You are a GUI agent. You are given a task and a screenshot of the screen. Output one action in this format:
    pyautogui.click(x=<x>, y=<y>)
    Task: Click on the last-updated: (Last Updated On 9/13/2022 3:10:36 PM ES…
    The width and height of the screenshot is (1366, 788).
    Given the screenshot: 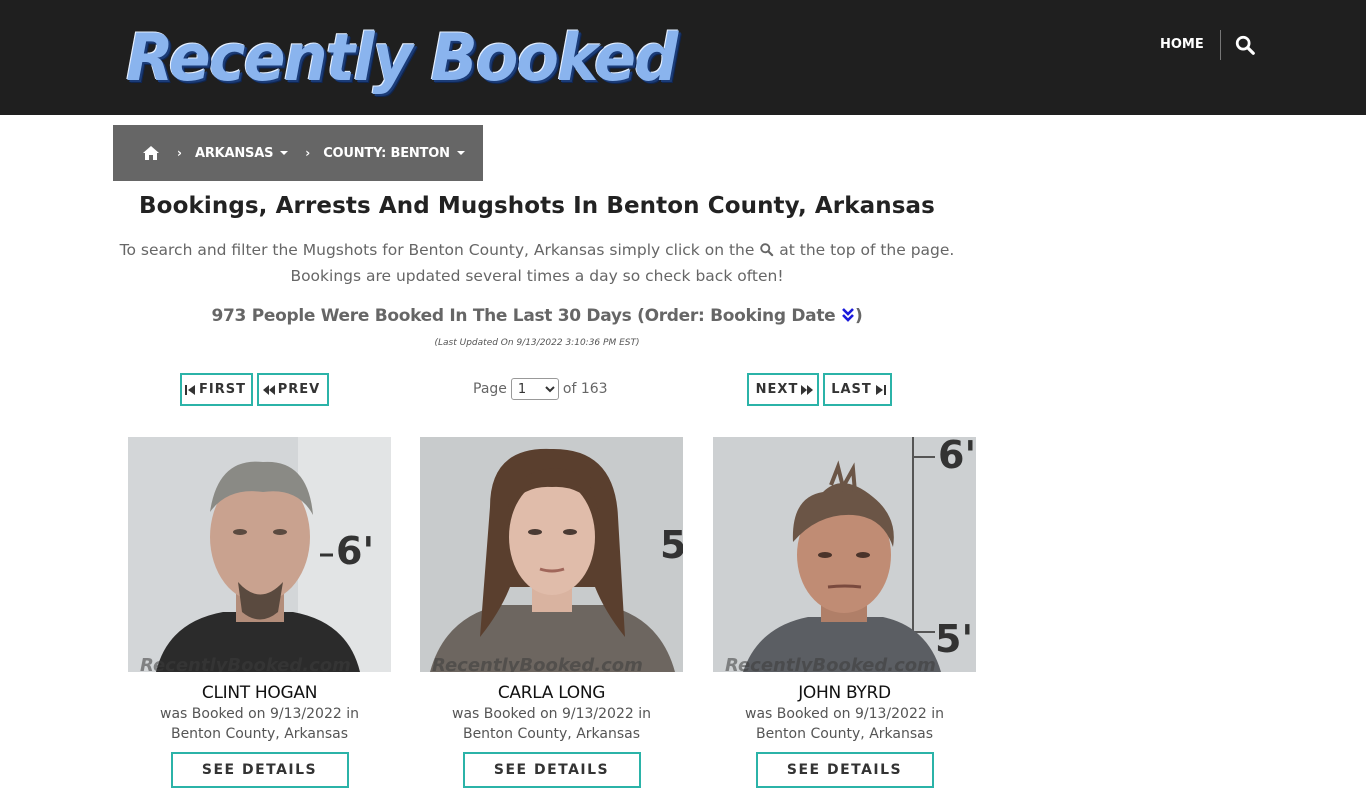 What is the action you would take?
    pyautogui.click(x=537, y=343)
    